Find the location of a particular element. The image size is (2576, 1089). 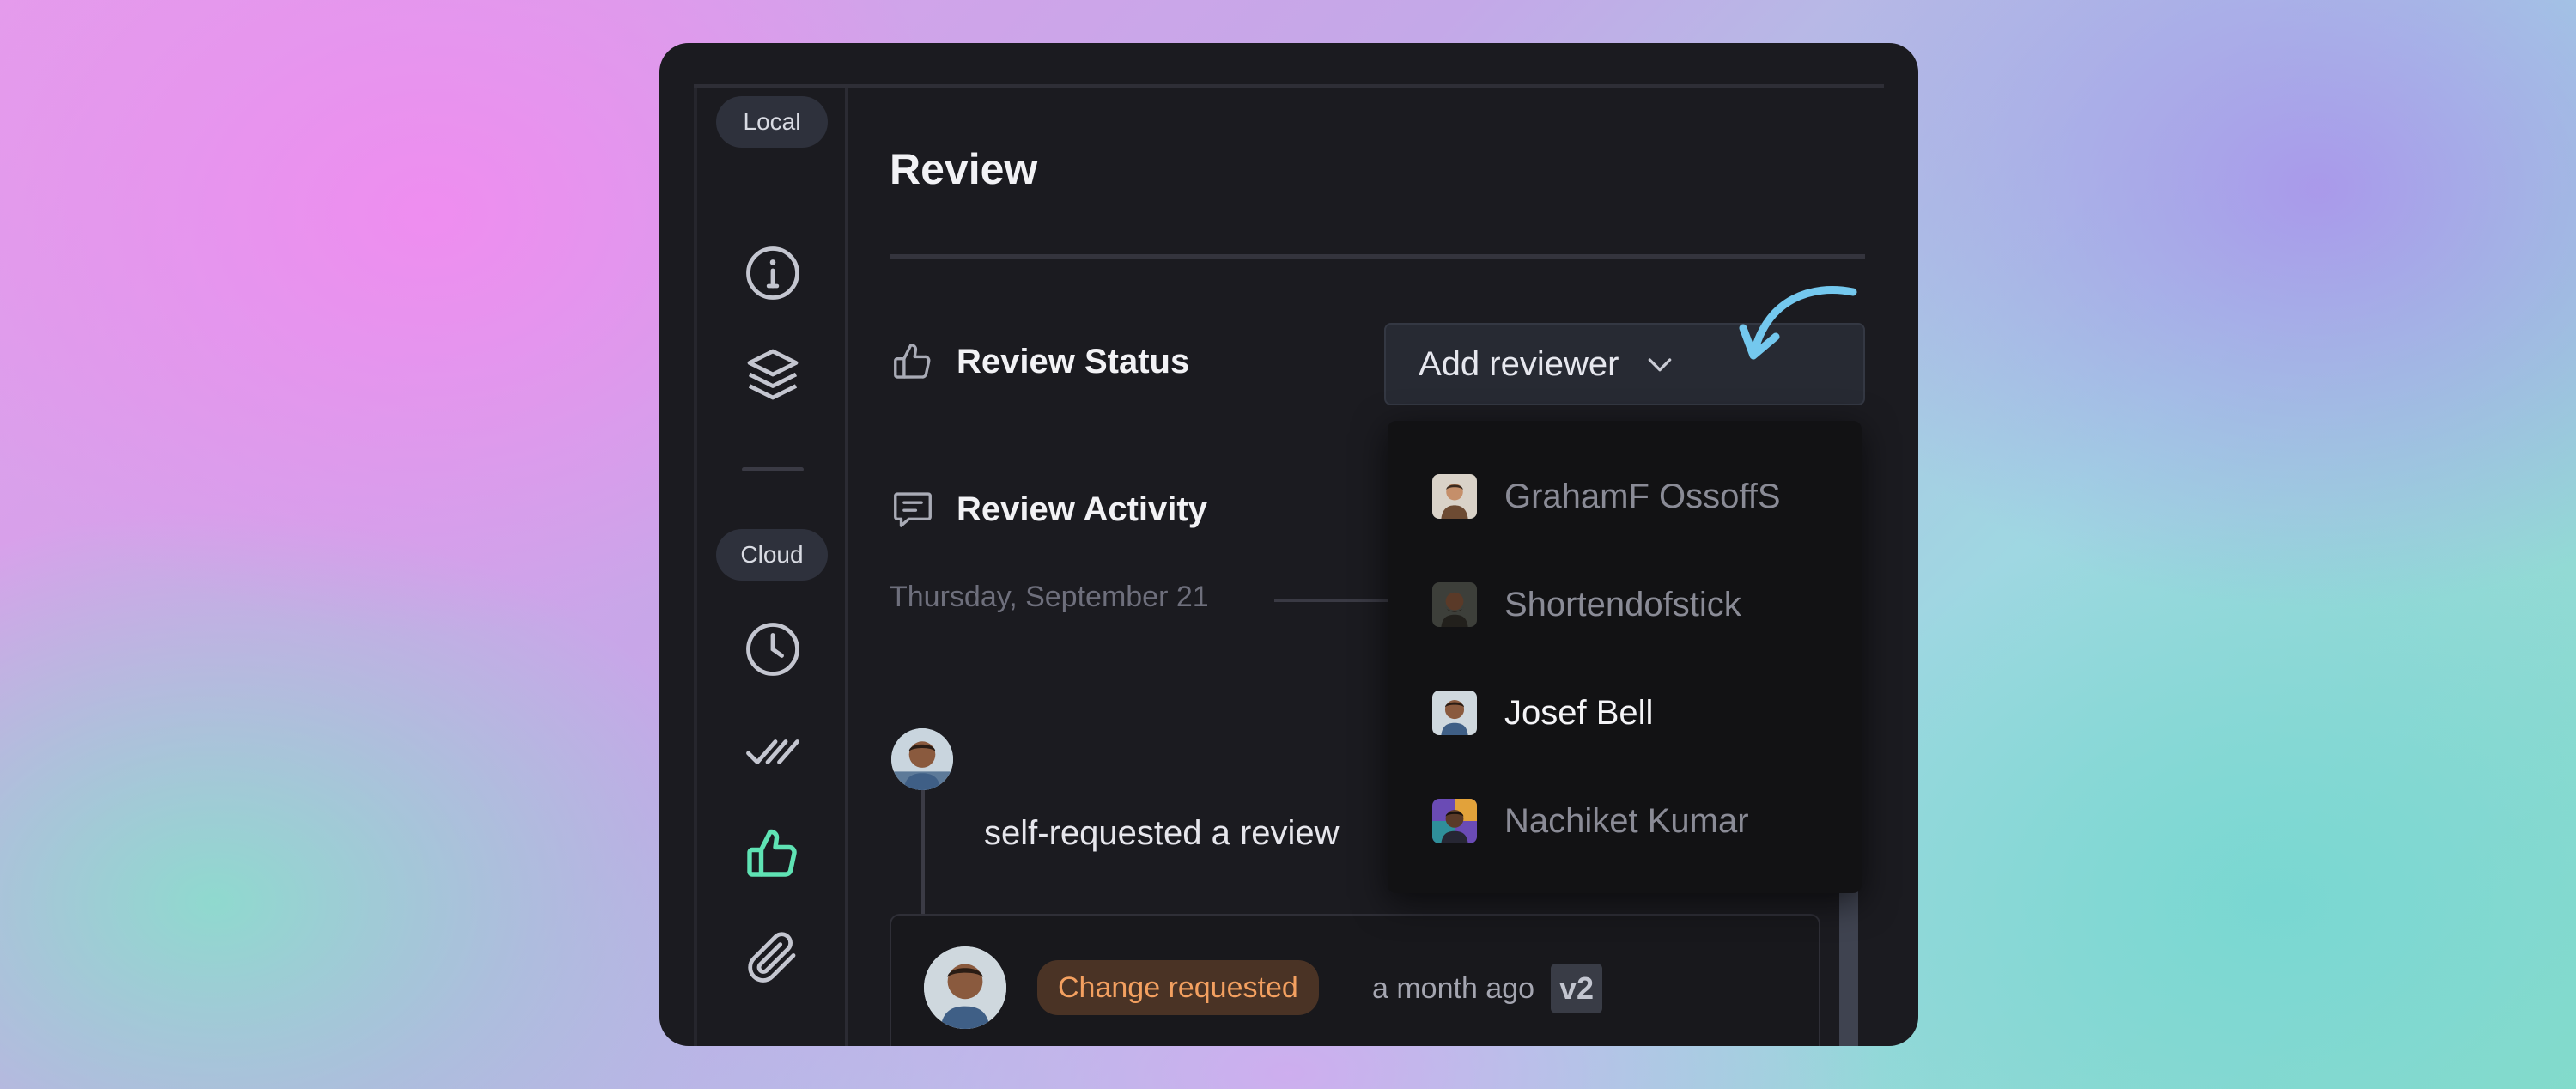

timestamp: a month ago is located at coordinates (1453, 989).